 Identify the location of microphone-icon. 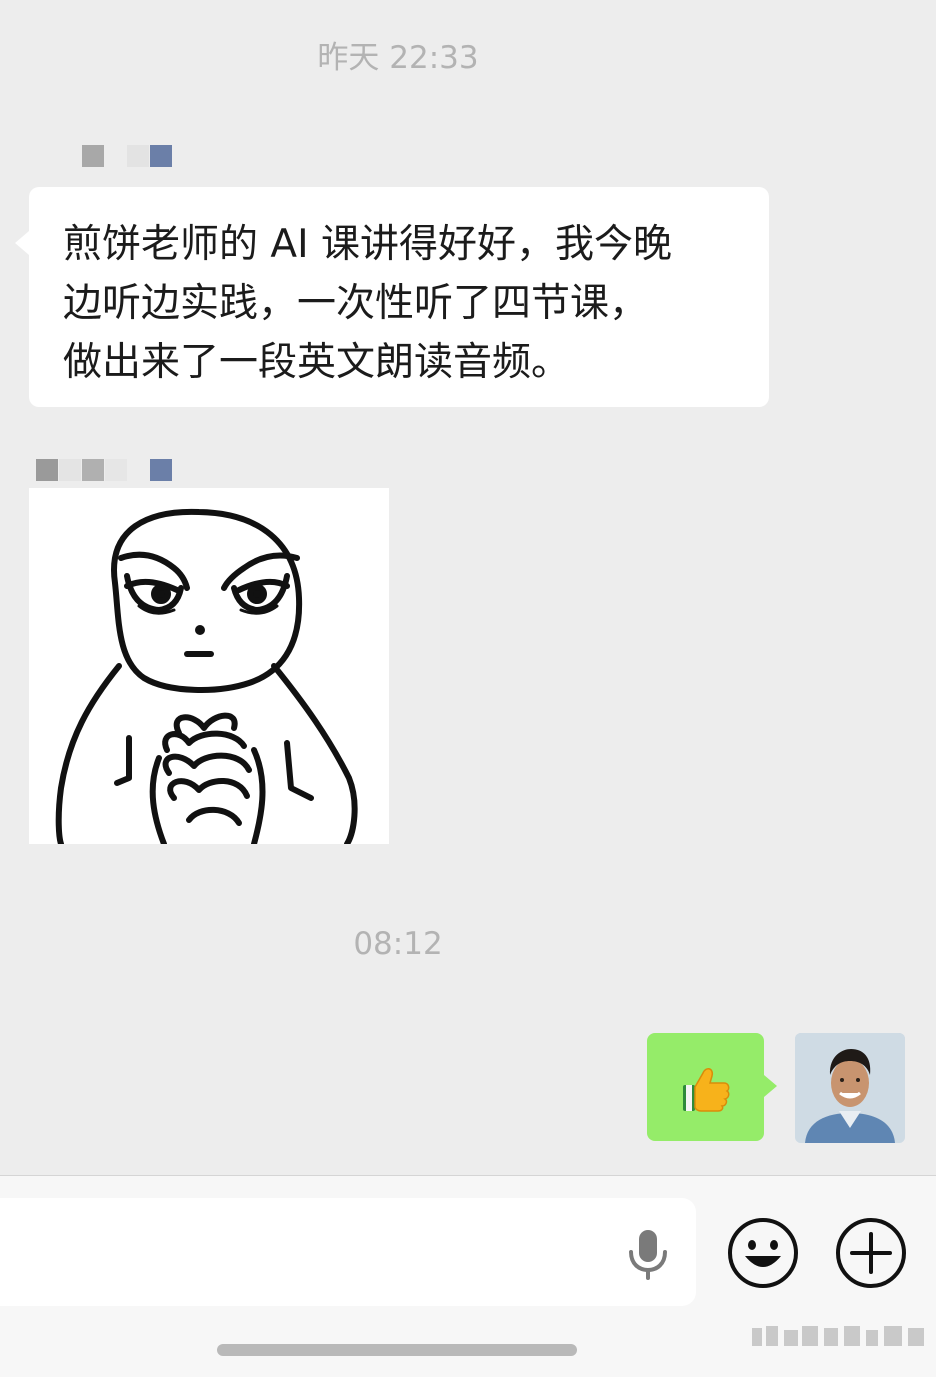
(648, 1254).